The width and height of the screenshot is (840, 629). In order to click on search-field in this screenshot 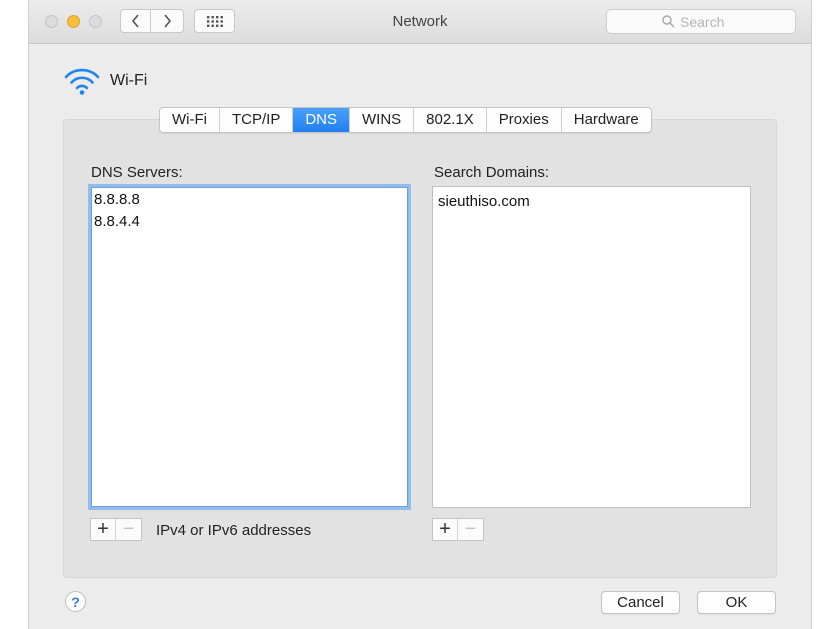, I will do `click(701, 21)`.